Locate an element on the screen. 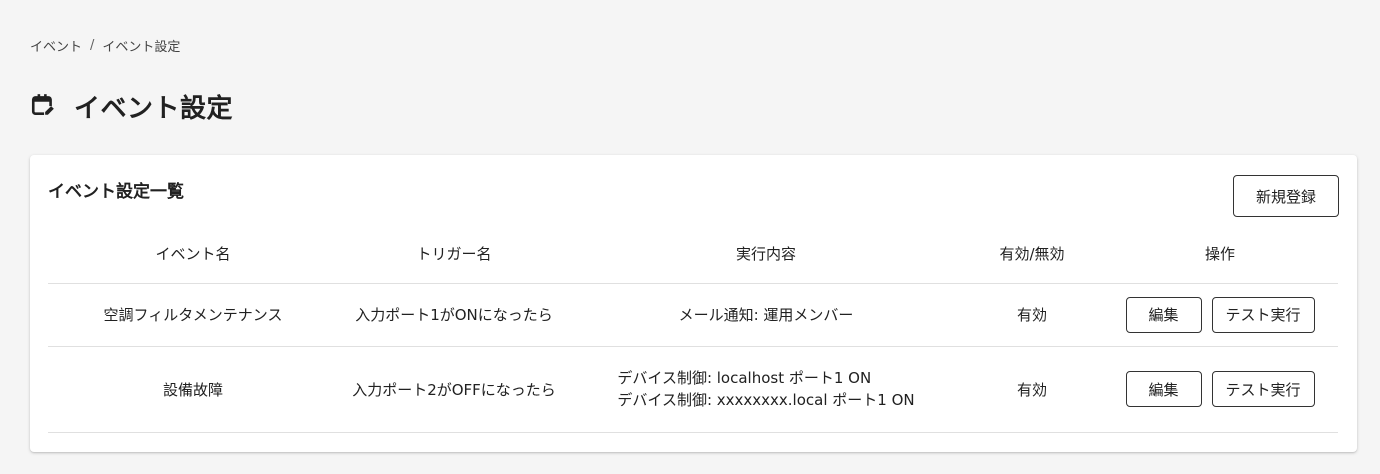 Image resolution: width=1380 pixels, height=474 pixels. action-line: メール通知: 運用メンバー is located at coordinates (766, 314).